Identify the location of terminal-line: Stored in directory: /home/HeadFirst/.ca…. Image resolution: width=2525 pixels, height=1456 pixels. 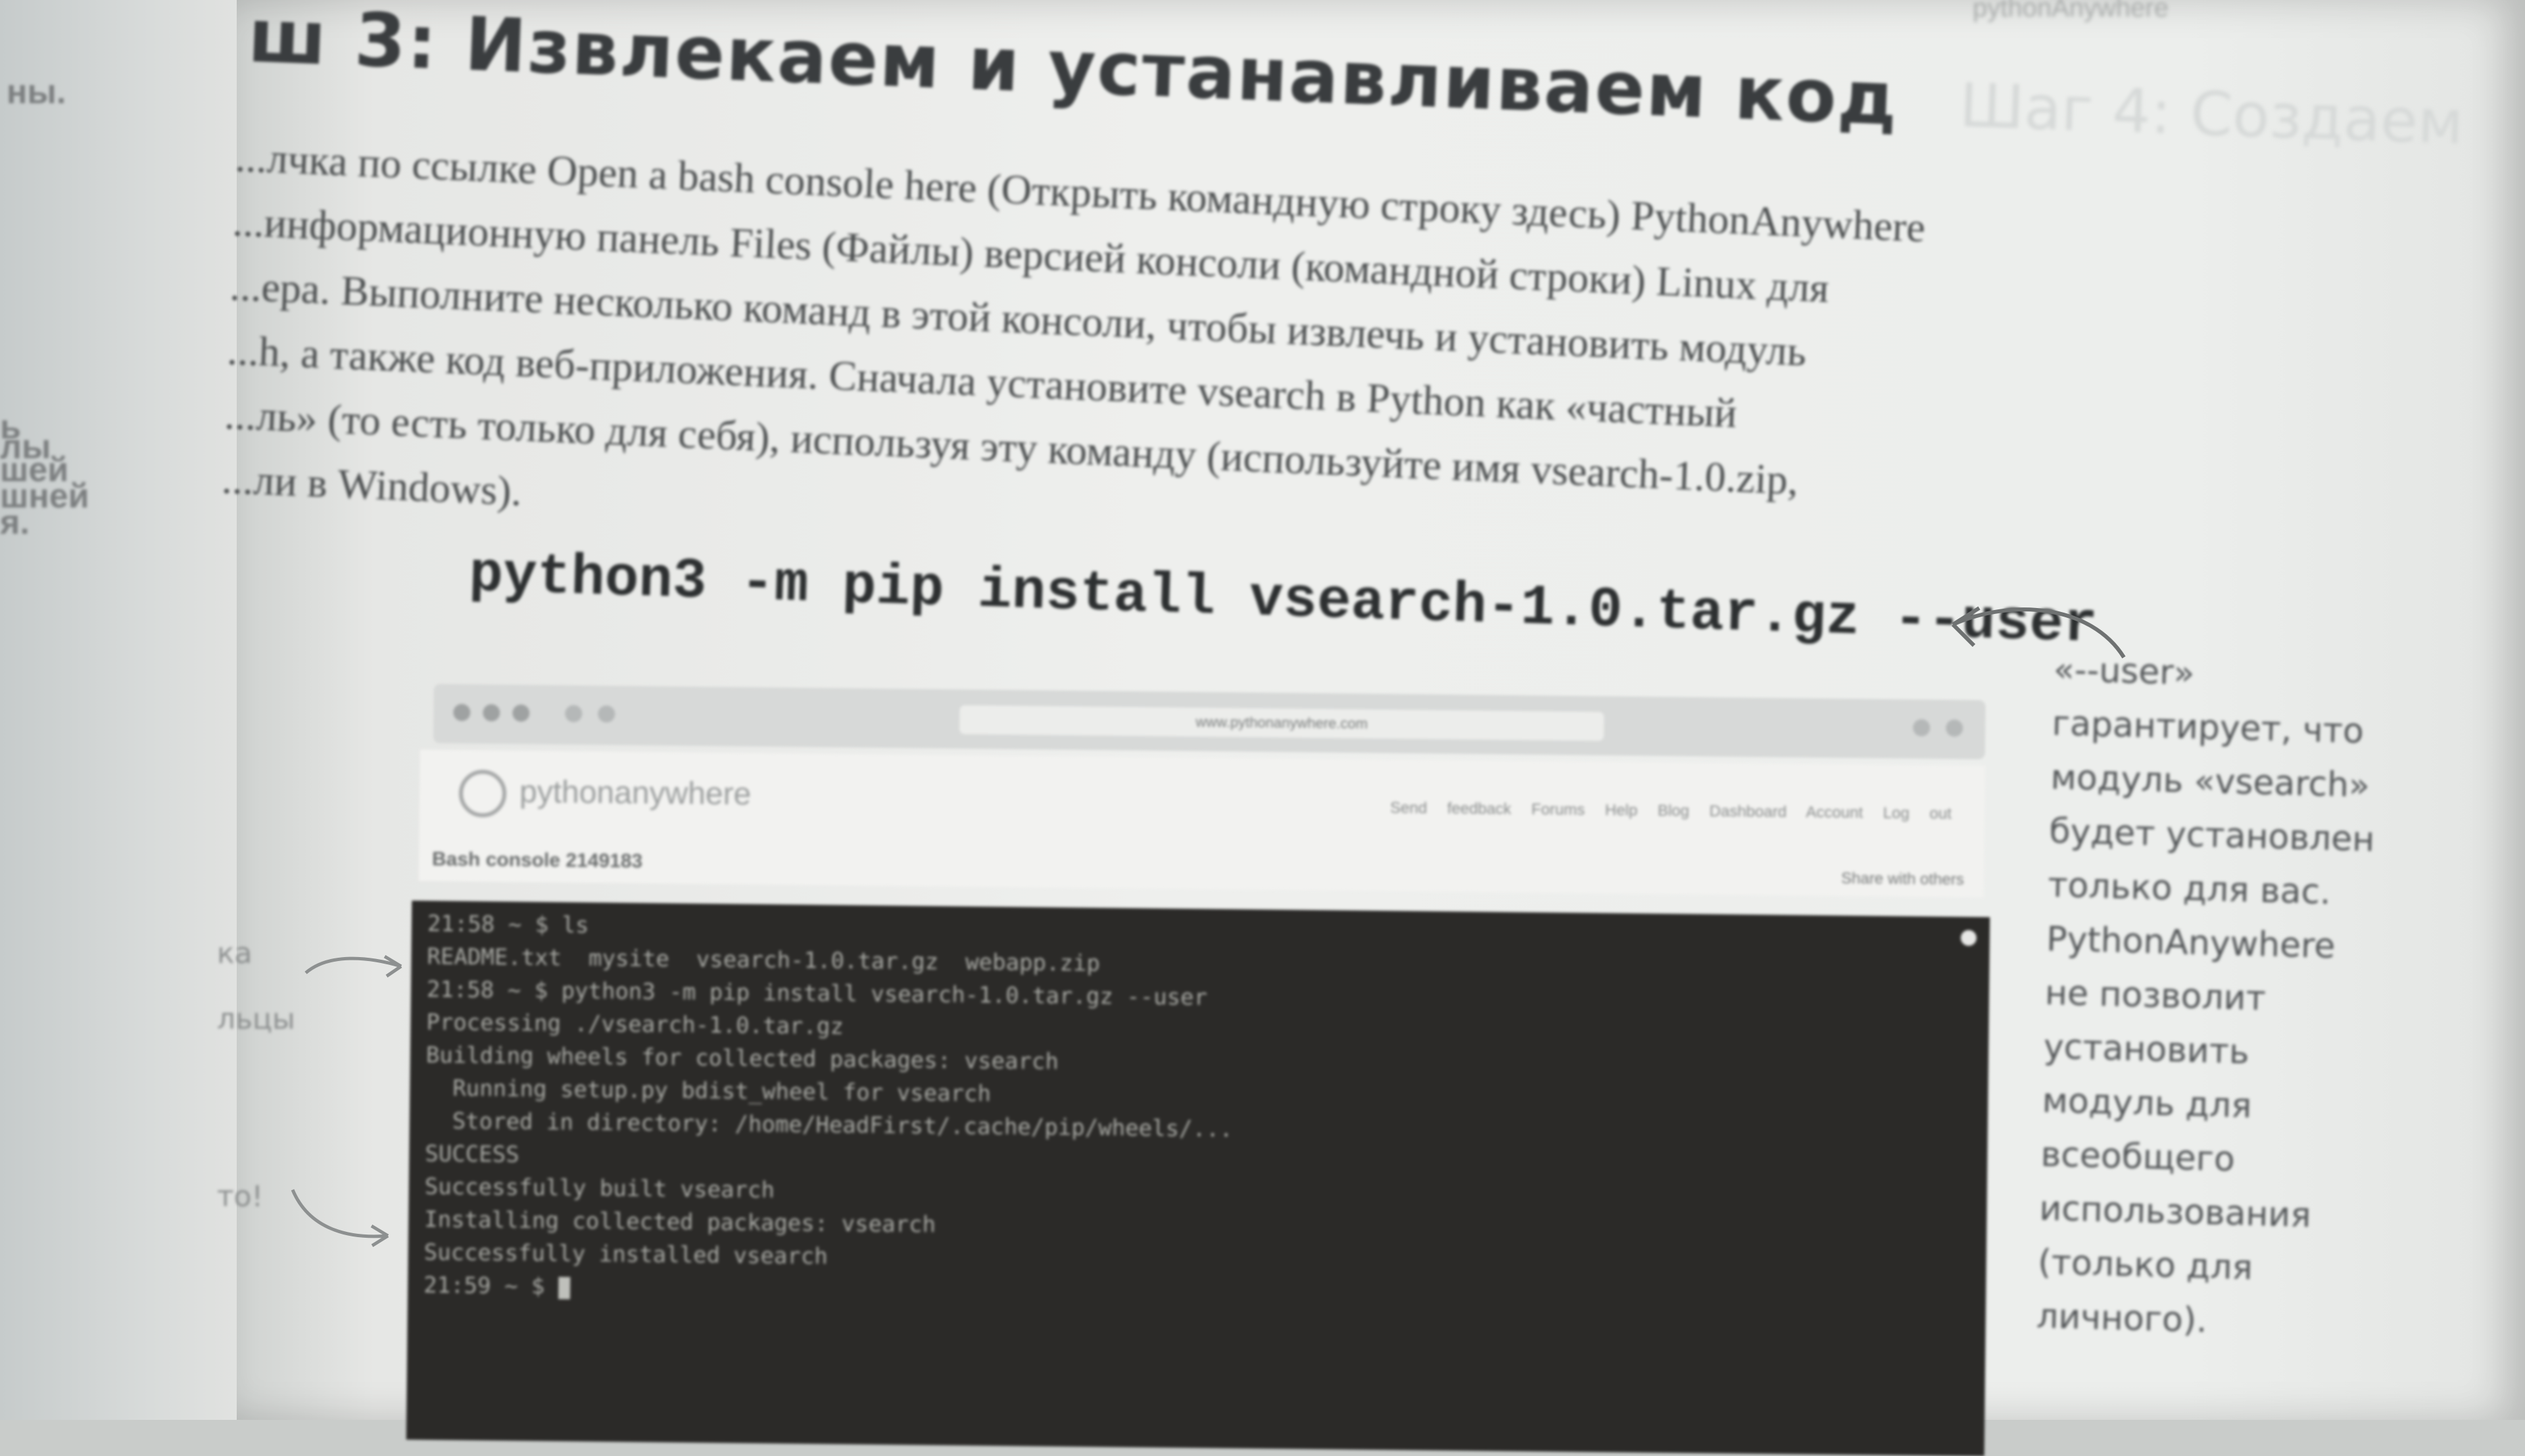
(830, 1125).